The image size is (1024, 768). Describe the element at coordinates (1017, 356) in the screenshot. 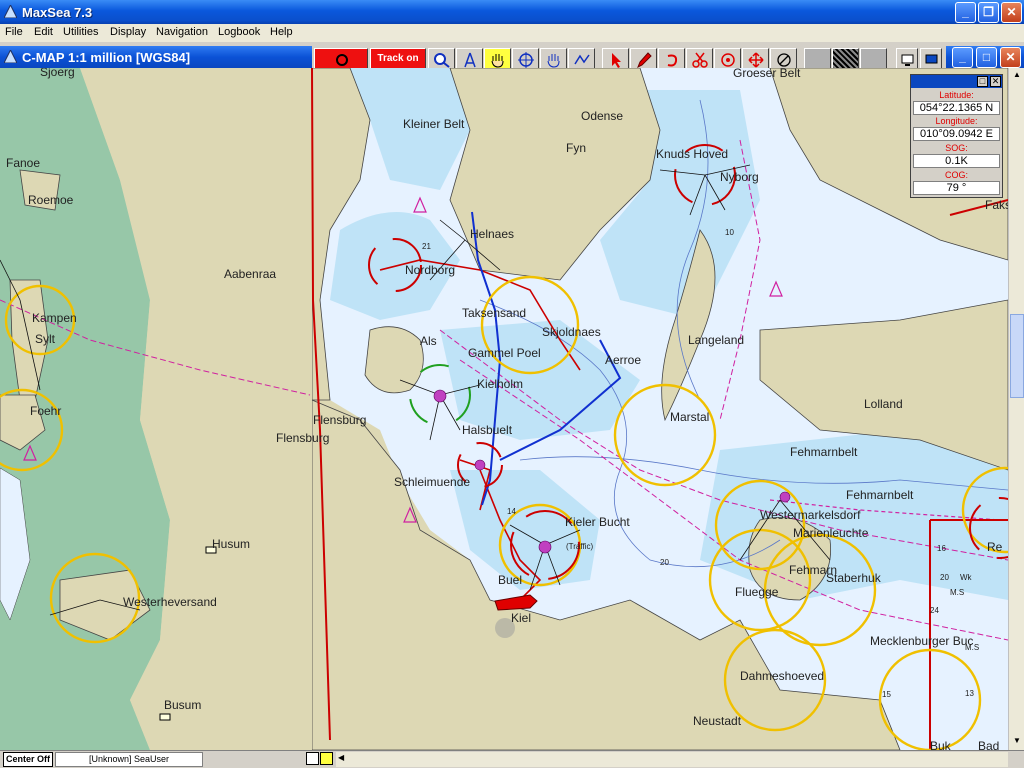

I see `scroll-thumb` at that location.